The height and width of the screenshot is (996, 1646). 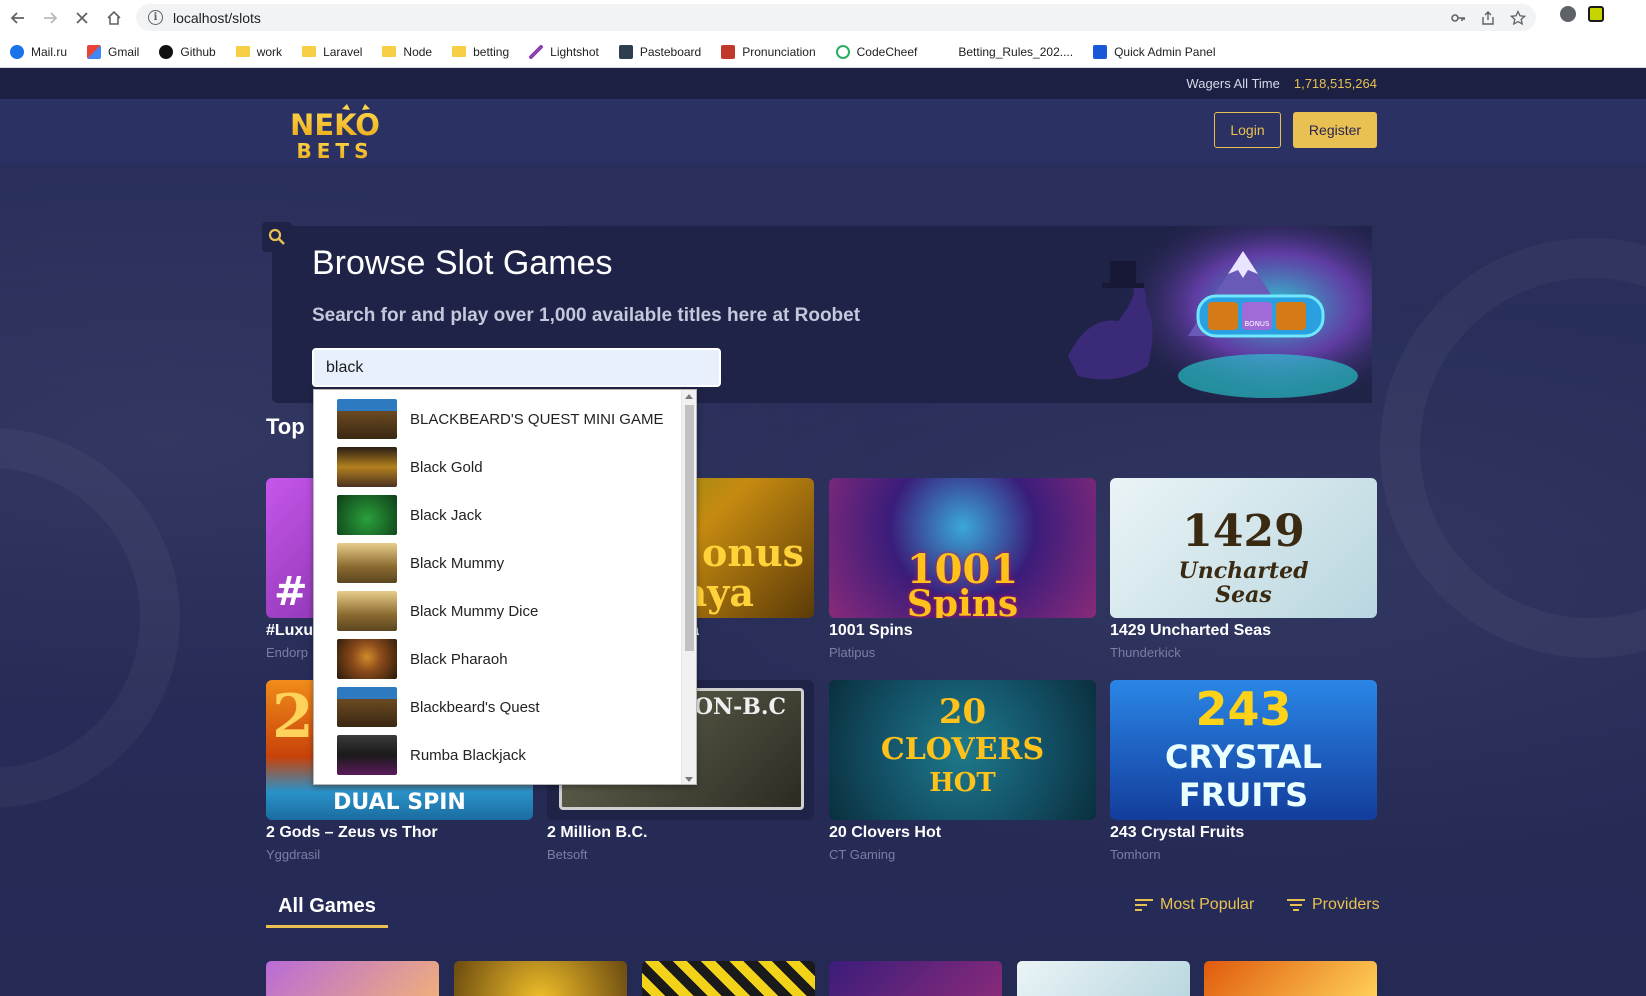 I want to click on pasteboard-icon, so click(x=625, y=51).